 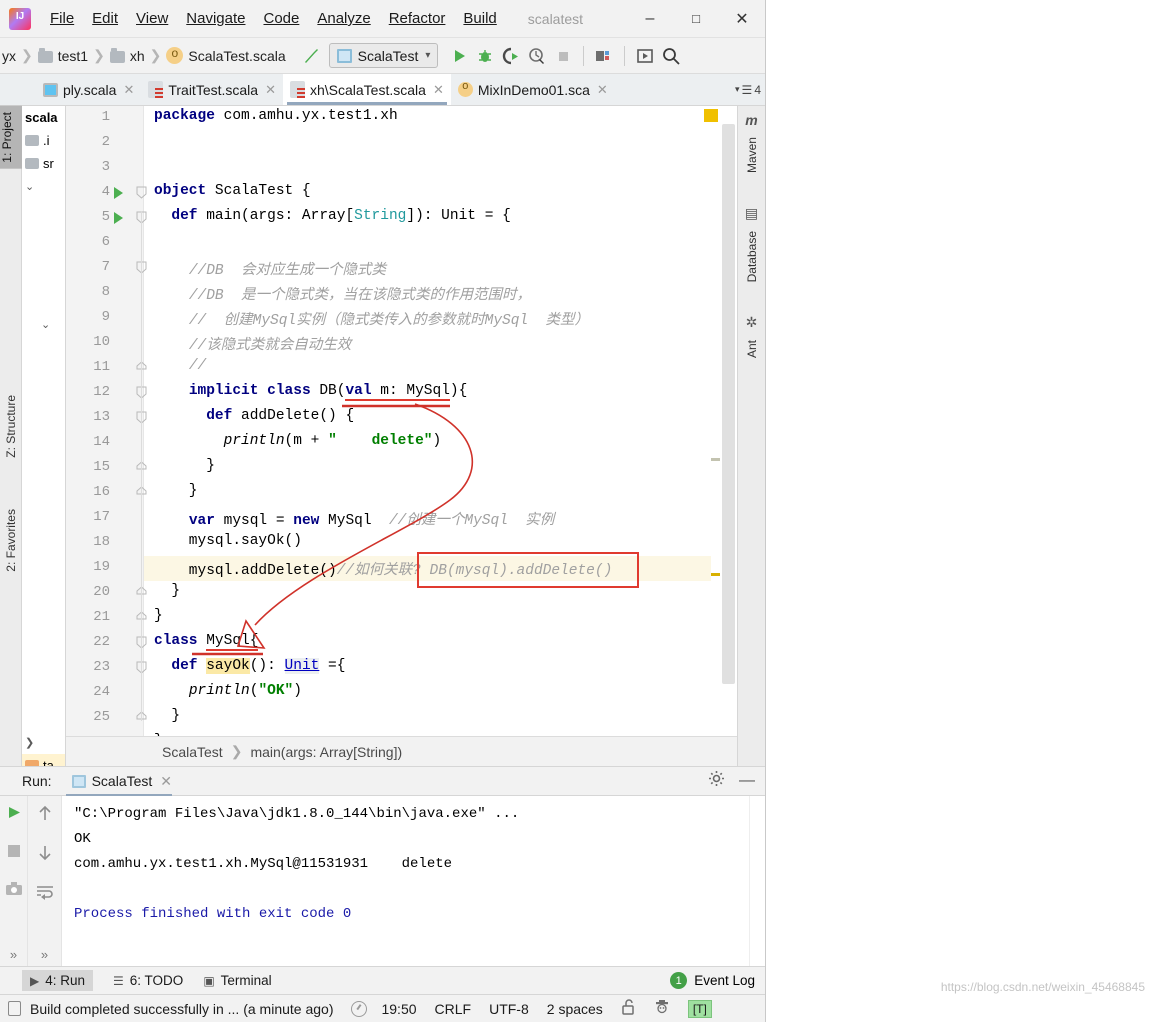 I want to click on event-log-area: 1 Event Log, so click(x=717, y=980).